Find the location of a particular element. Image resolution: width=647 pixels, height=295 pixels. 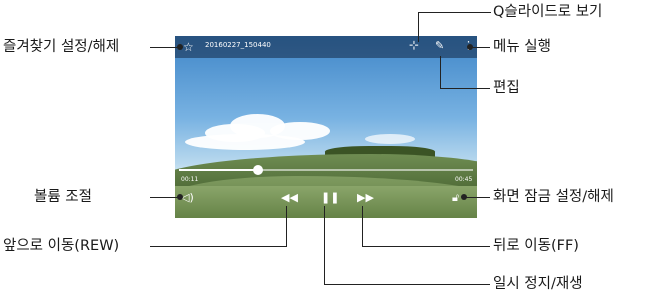

time-current: 00:11 is located at coordinates (190, 179).